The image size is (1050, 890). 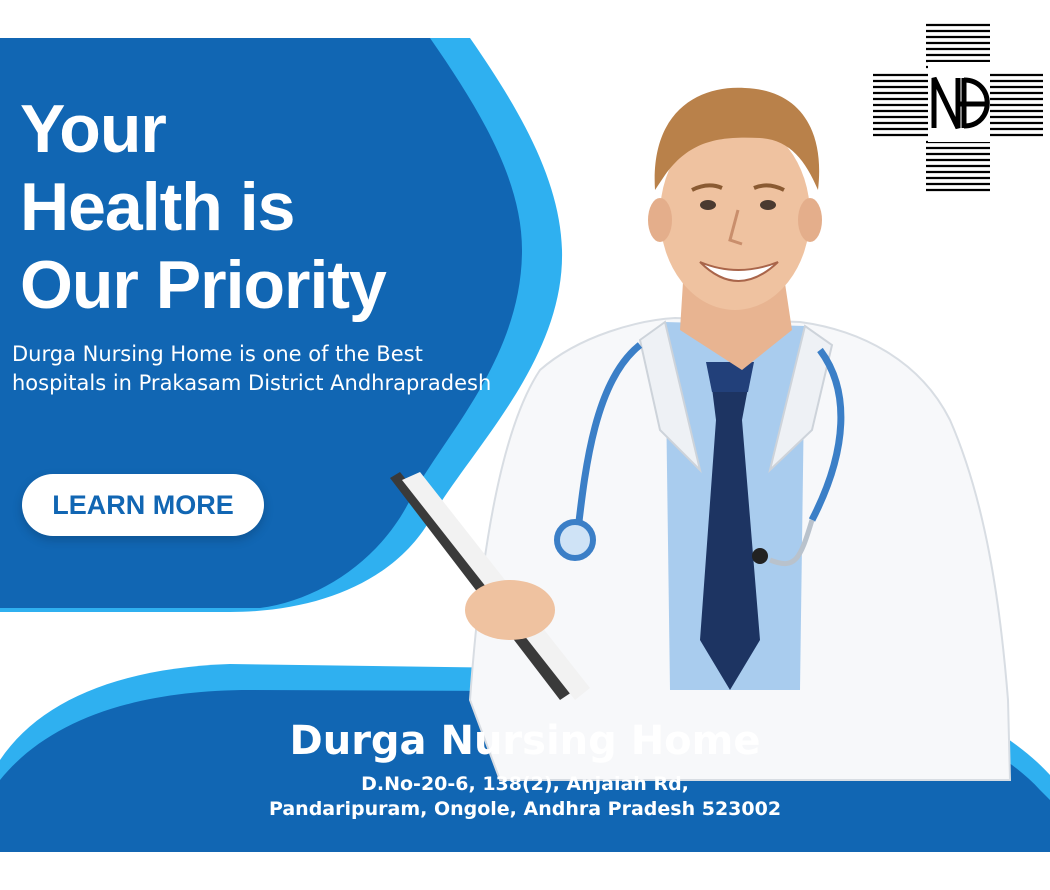 I want to click on hero-headline: Your Health is Our Priority, so click(x=203, y=207).